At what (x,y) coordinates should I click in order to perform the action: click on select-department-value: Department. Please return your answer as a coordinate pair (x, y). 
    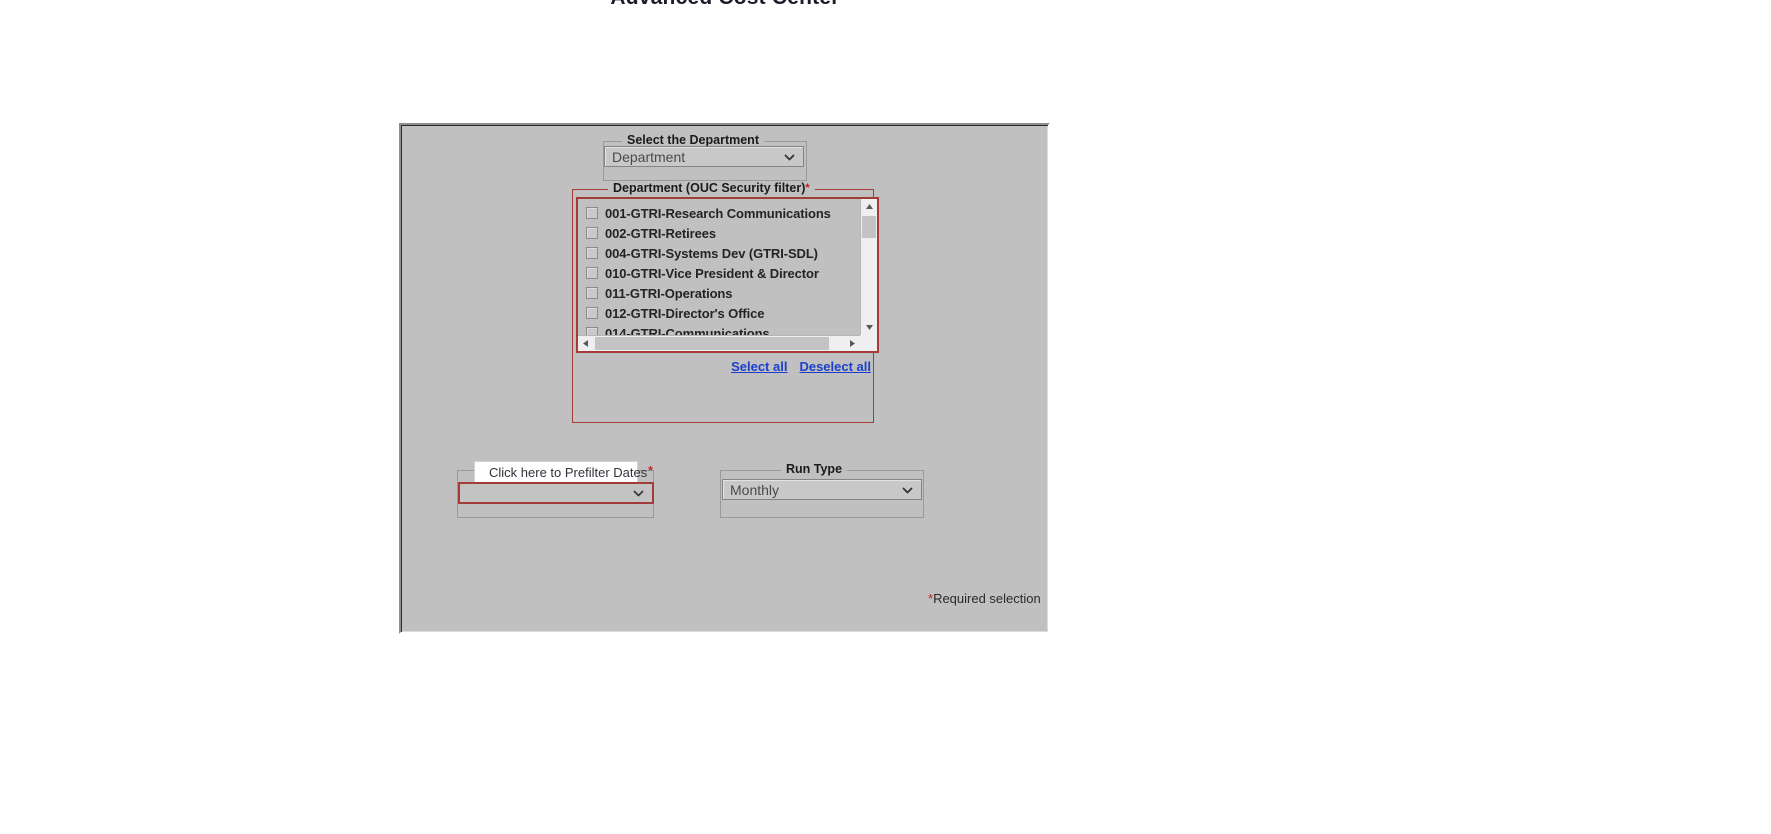
    Looking at the image, I should click on (649, 156).